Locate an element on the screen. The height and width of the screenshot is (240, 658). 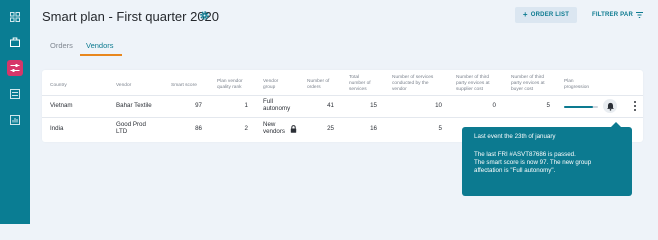
notification-button is located at coordinates (610, 106).